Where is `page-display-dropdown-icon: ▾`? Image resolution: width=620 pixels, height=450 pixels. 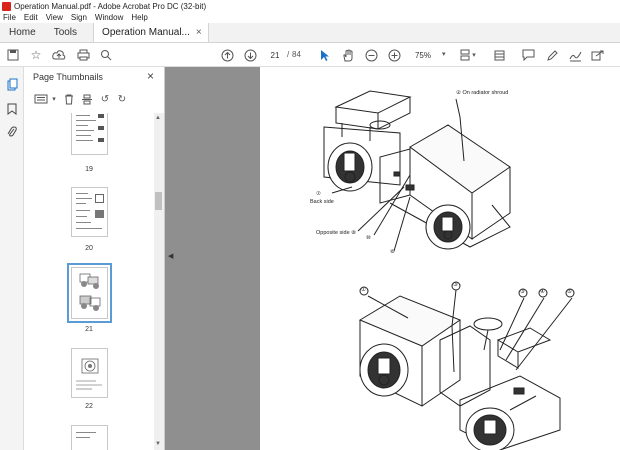
page-display-dropdown-icon: ▾ is located at coordinates (474, 55).